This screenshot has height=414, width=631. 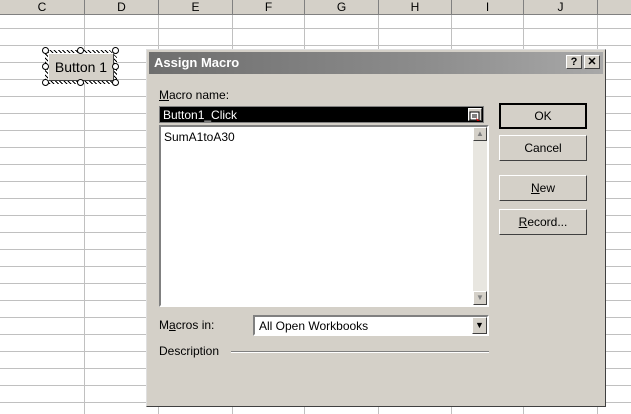 What do you see at coordinates (415, 7) in the screenshot?
I see `column-header-h: H` at bounding box center [415, 7].